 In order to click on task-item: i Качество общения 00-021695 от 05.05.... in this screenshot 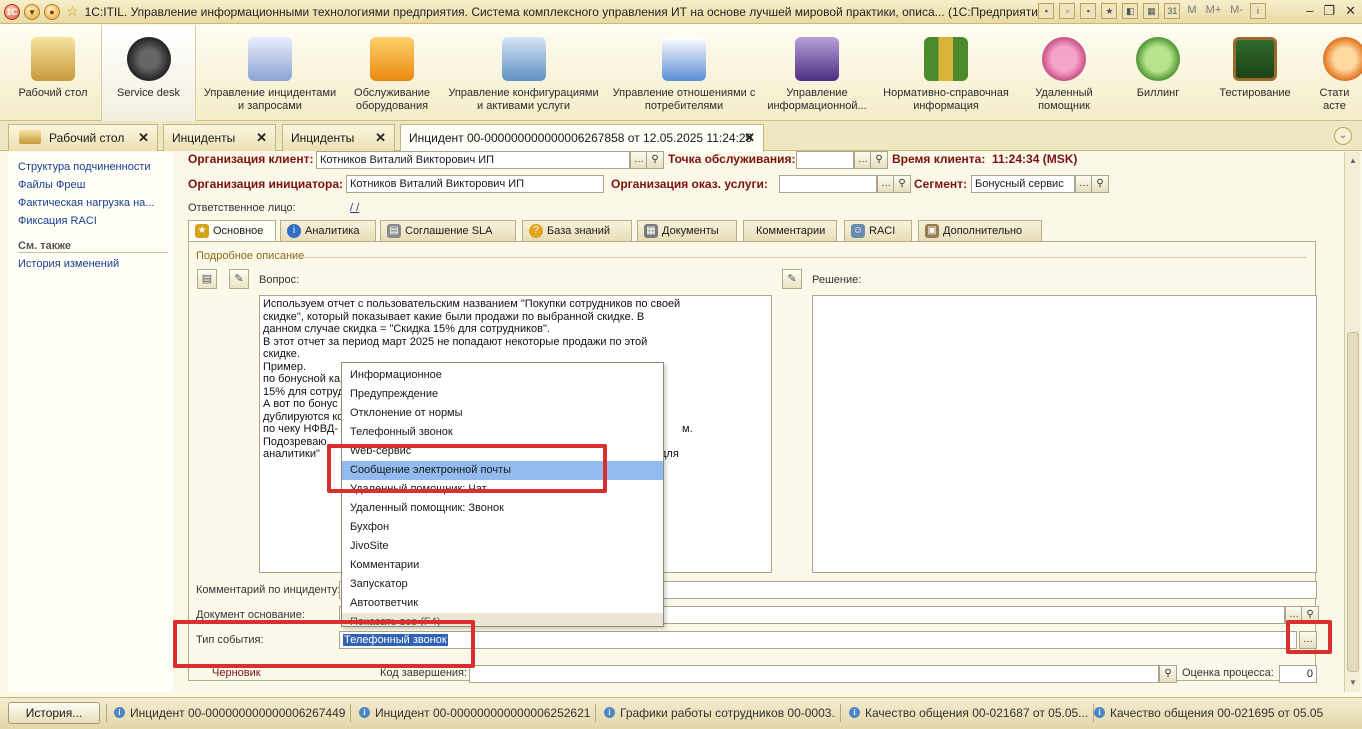, I will do `click(1209, 713)`.